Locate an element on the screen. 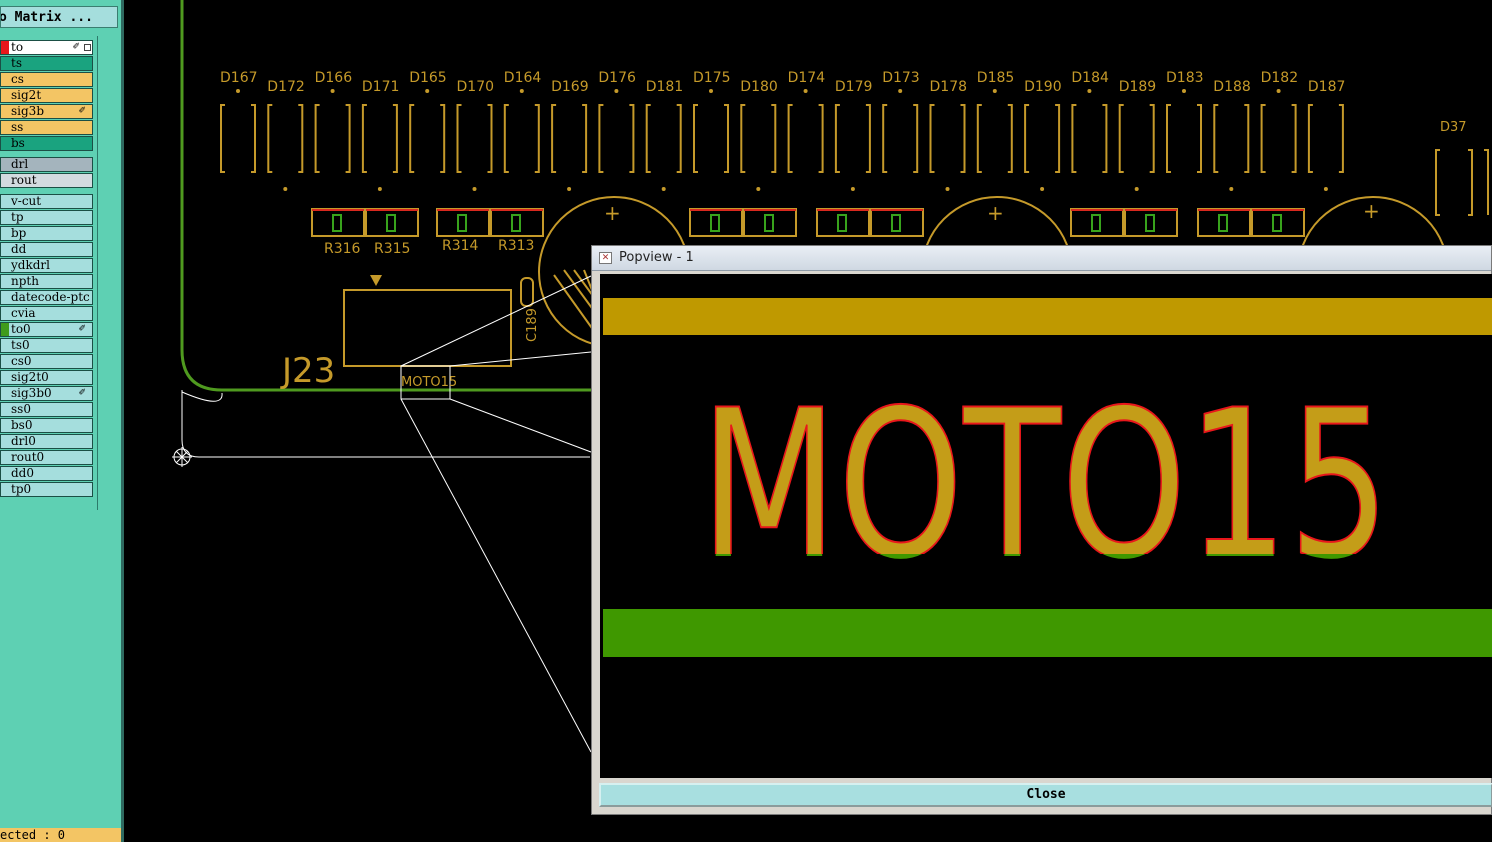 Image resolution: width=1492 pixels, height=842 pixels. layer-cvia: cvia is located at coordinates (46, 313).